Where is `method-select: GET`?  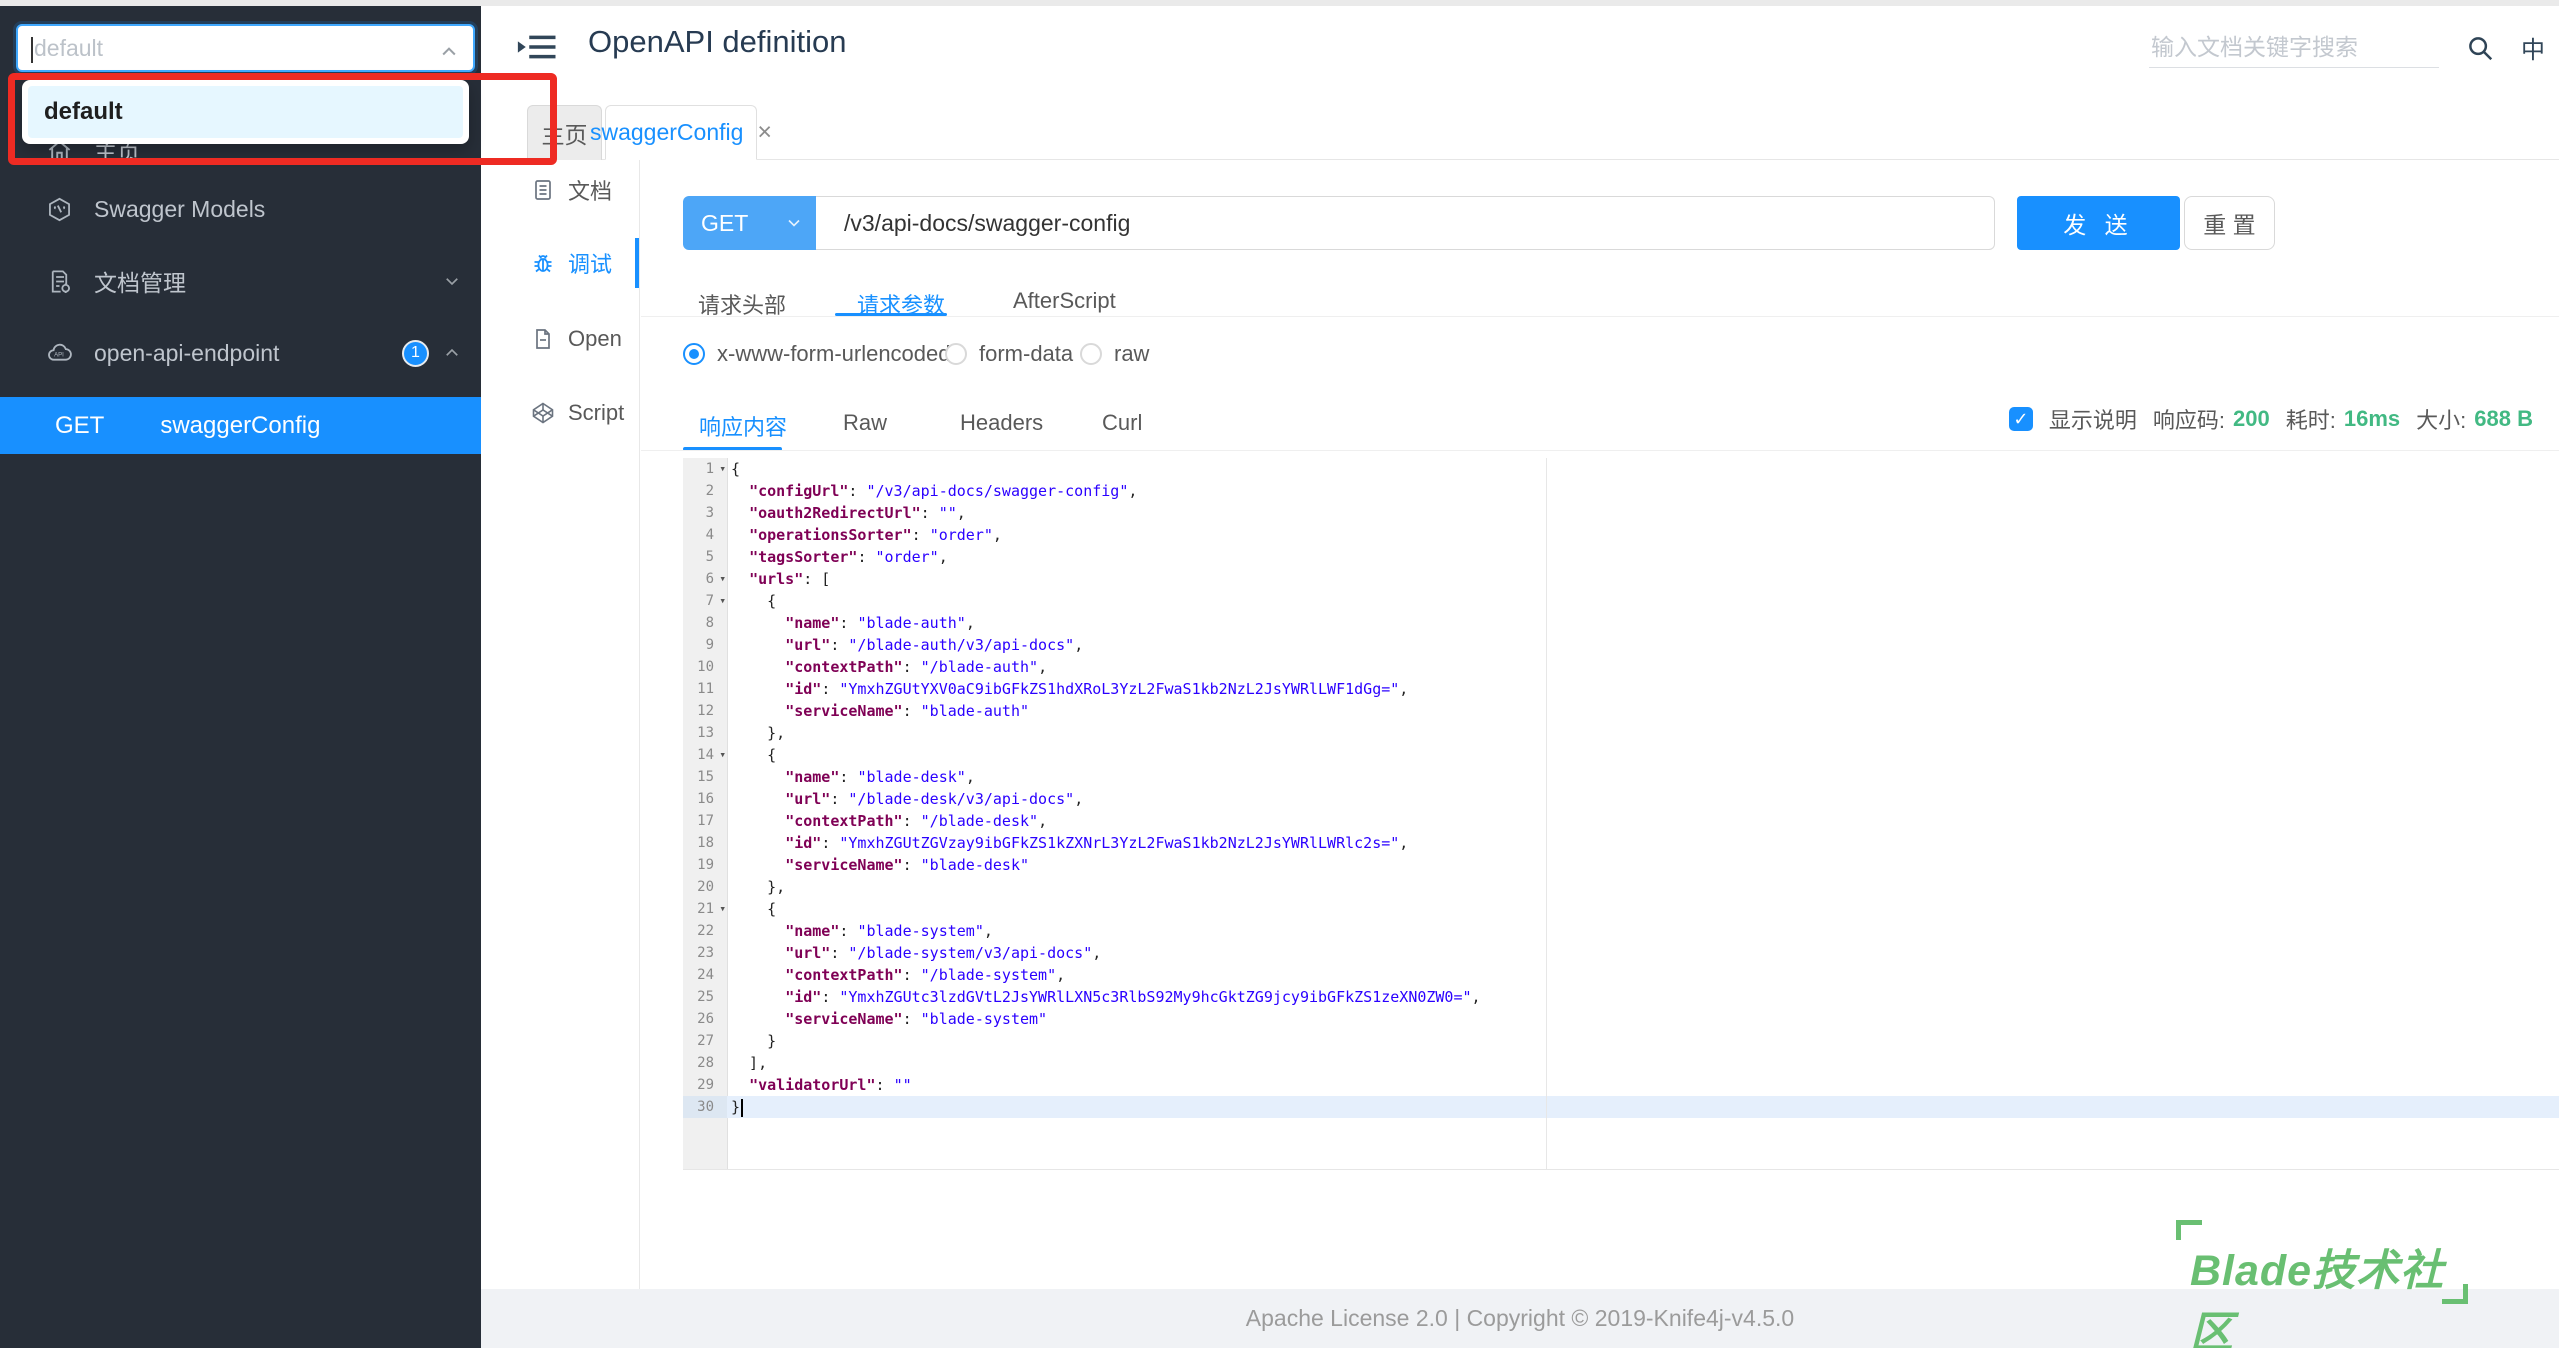 method-select: GET is located at coordinates (749, 223).